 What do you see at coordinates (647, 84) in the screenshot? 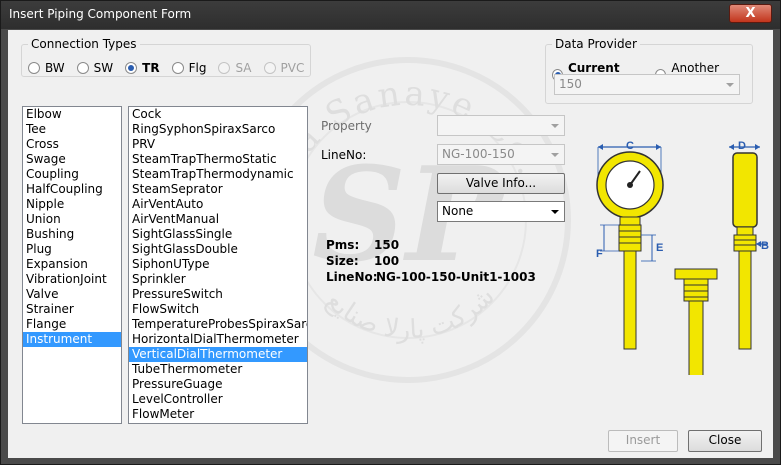
I see `pms-select: 150` at bounding box center [647, 84].